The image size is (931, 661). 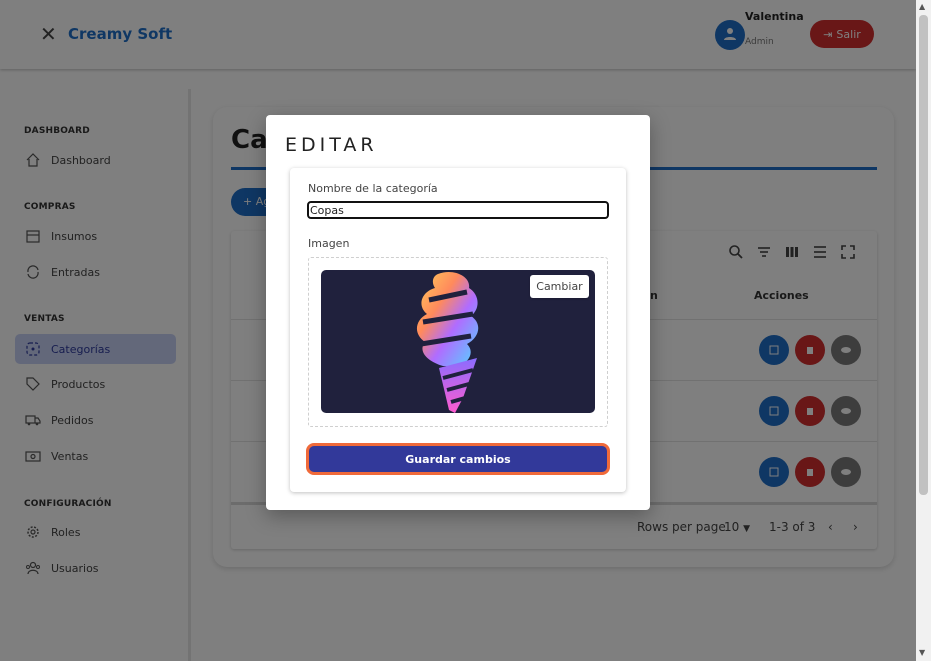 I want to click on image-label: Imagen, so click(x=329, y=243).